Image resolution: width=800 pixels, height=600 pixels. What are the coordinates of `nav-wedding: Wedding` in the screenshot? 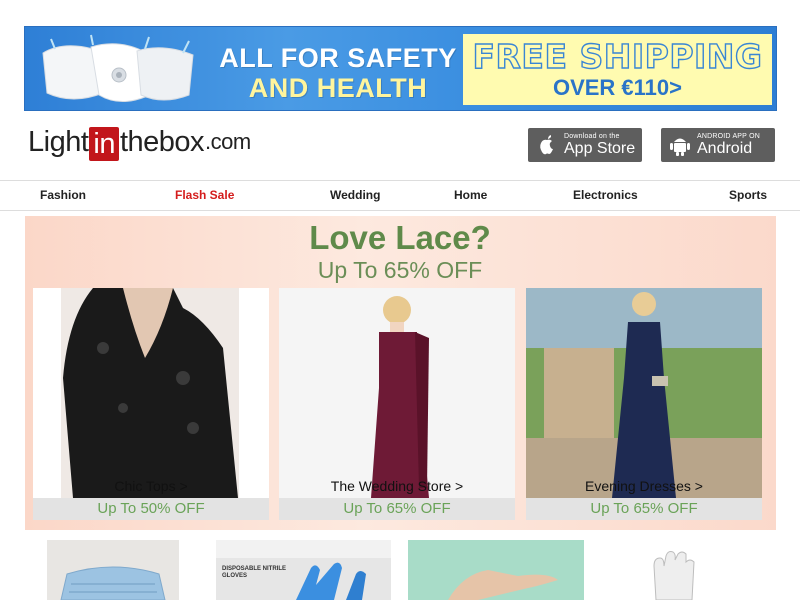 It's located at (355, 195).